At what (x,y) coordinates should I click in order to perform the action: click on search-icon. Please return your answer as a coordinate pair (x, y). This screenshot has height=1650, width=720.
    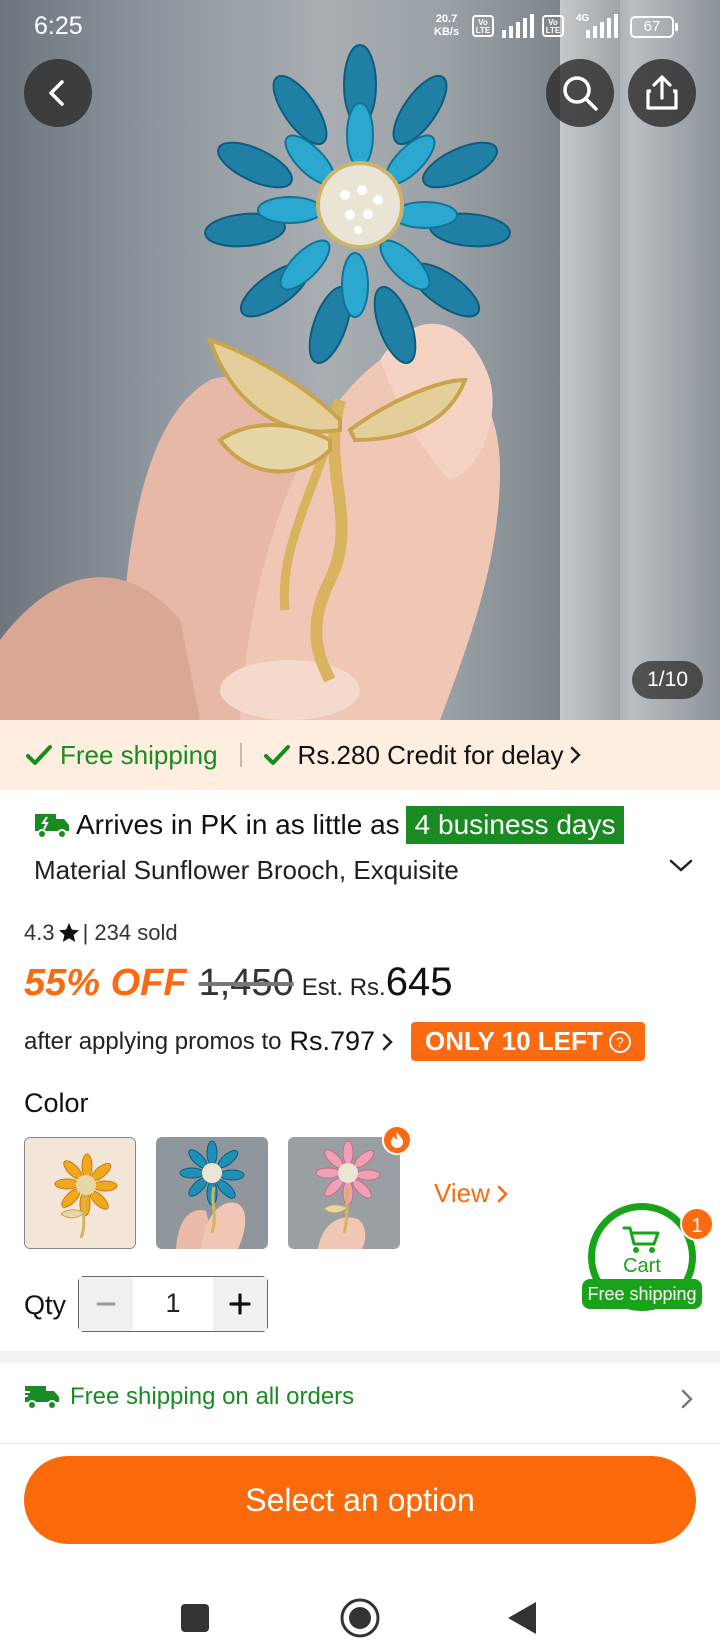
    Looking at the image, I should click on (580, 93).